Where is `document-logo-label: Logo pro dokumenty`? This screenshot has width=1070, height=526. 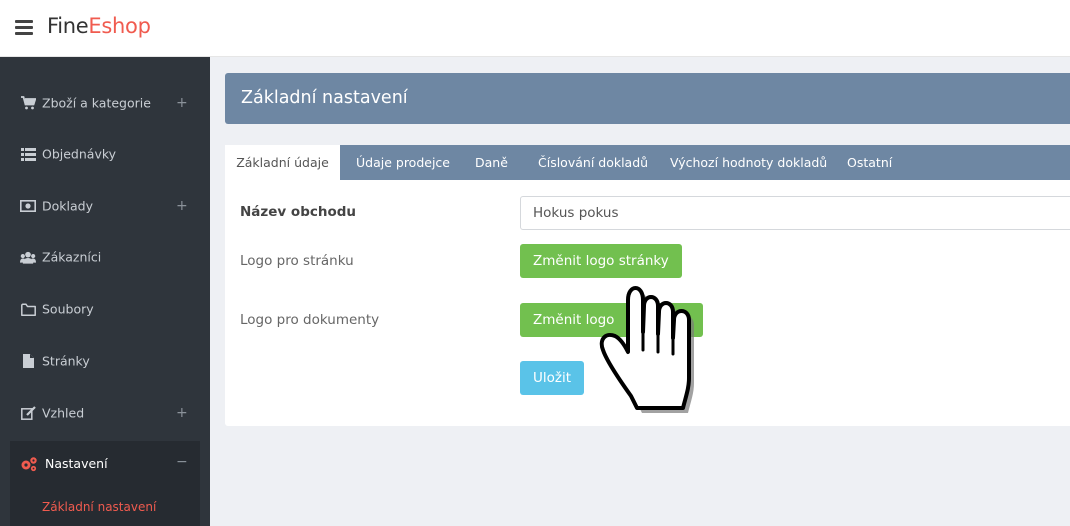 document-logo-label: Logo pro dokumenty is located at coordinates (310, 320).